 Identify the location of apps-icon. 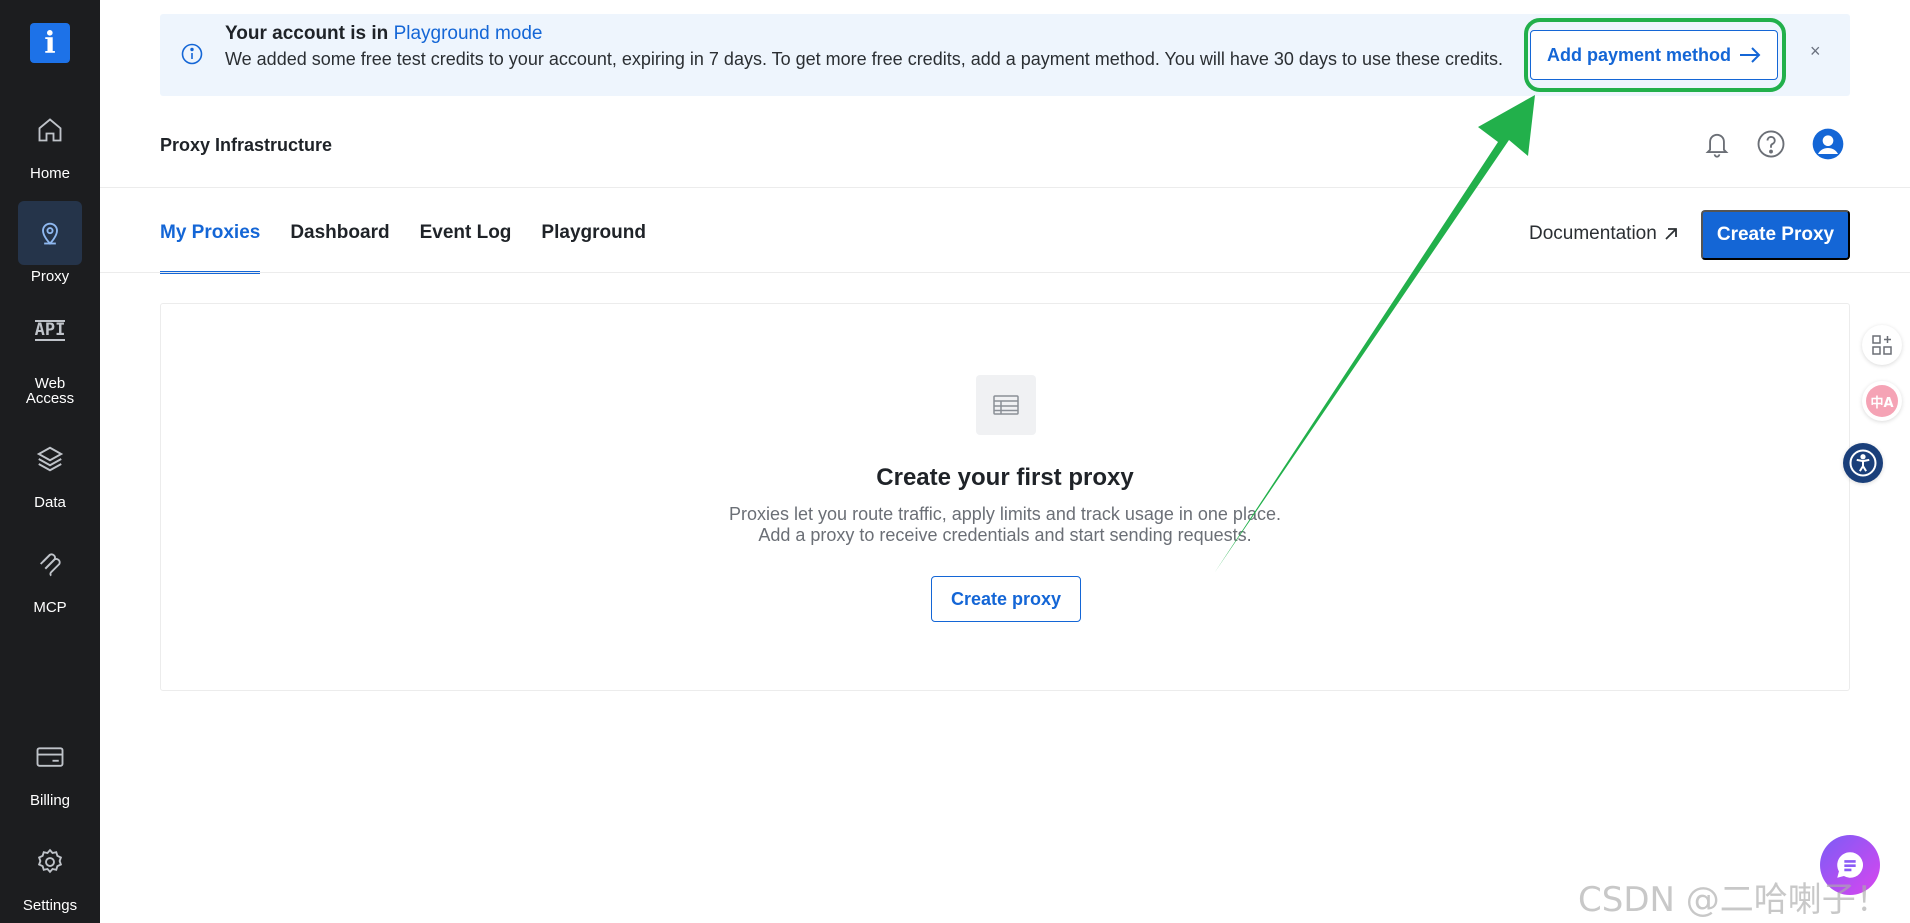
(1882, 345).